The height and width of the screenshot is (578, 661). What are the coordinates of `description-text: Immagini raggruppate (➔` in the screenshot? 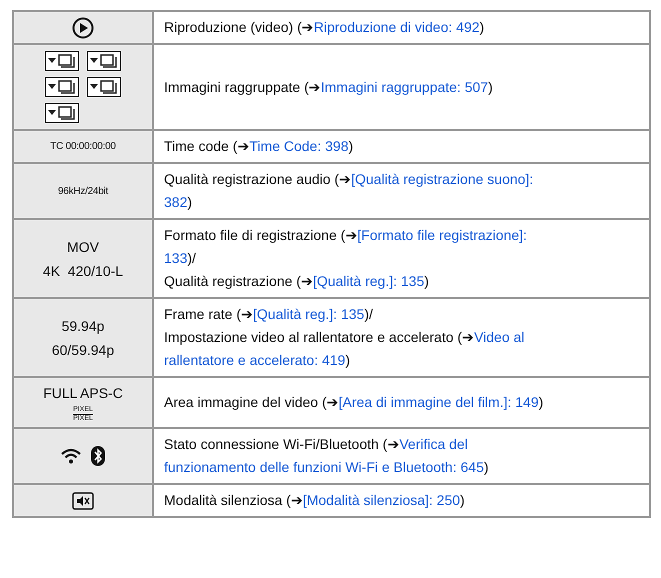 It's located at (242, 86).